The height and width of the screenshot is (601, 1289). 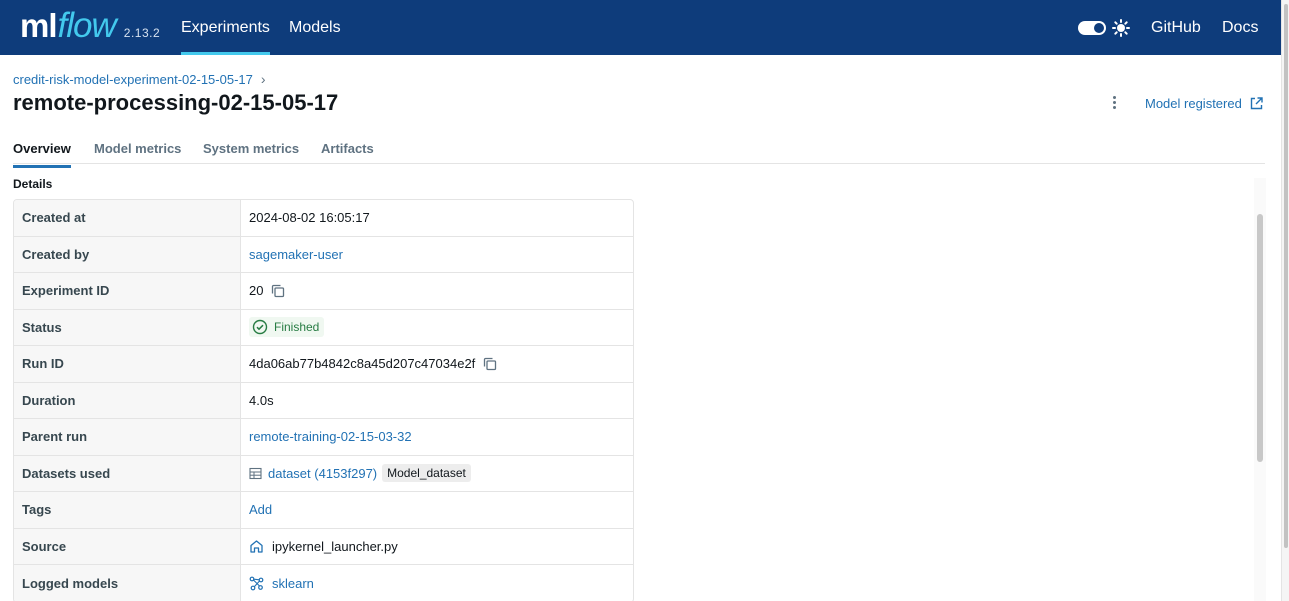 What do you see at coordinates (137, 148) in the screenshot?
I see `tab-model-metrics: Model metrics` at bounding box center [137, 148].